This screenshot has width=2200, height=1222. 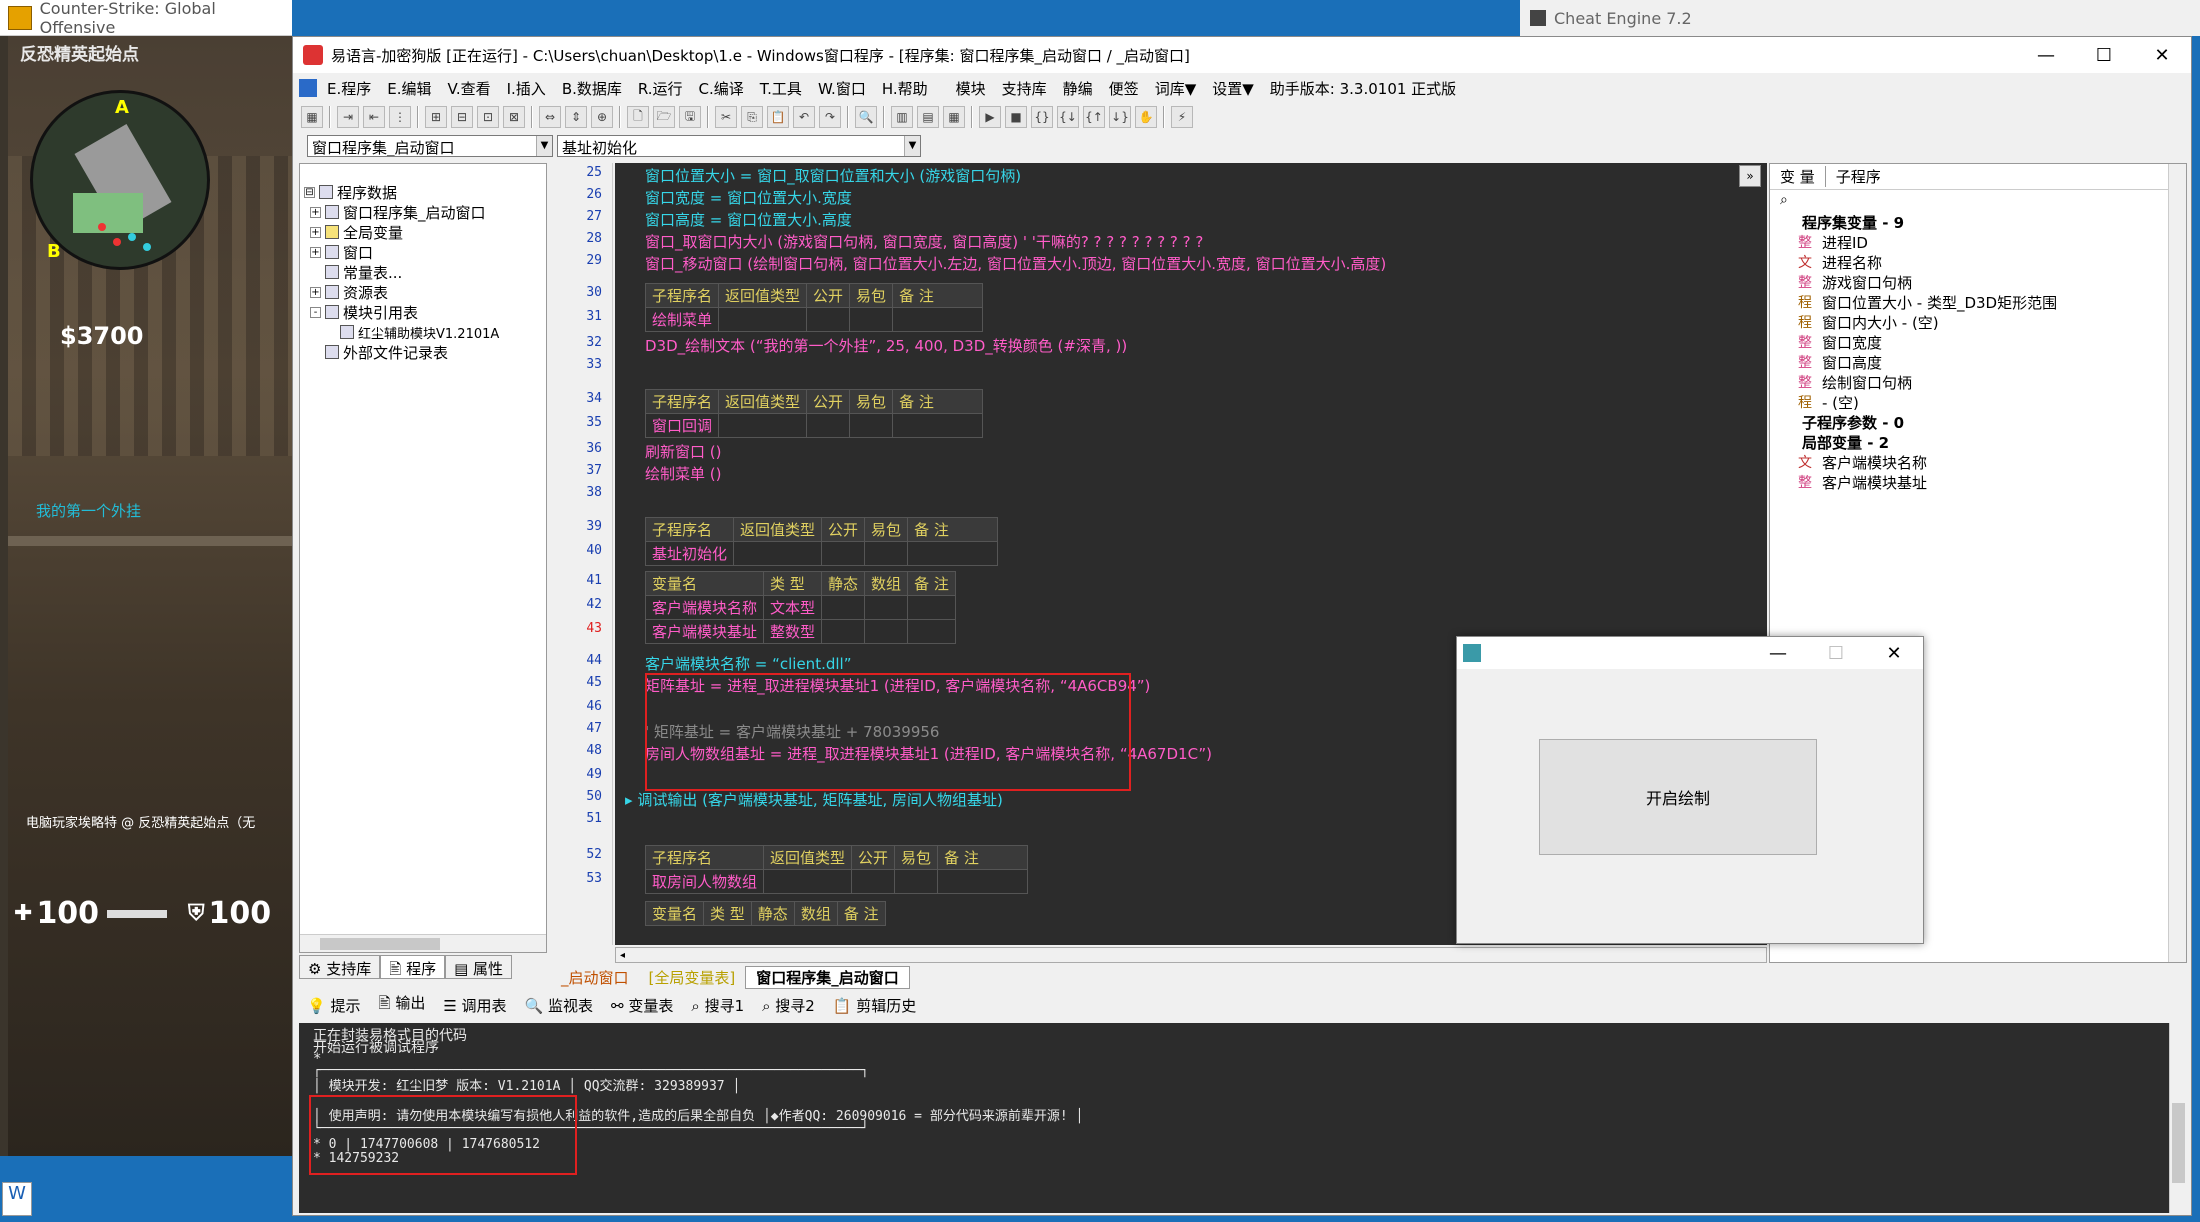 I want to click on copy-icon: ⎘, so click(x=752, y=117).